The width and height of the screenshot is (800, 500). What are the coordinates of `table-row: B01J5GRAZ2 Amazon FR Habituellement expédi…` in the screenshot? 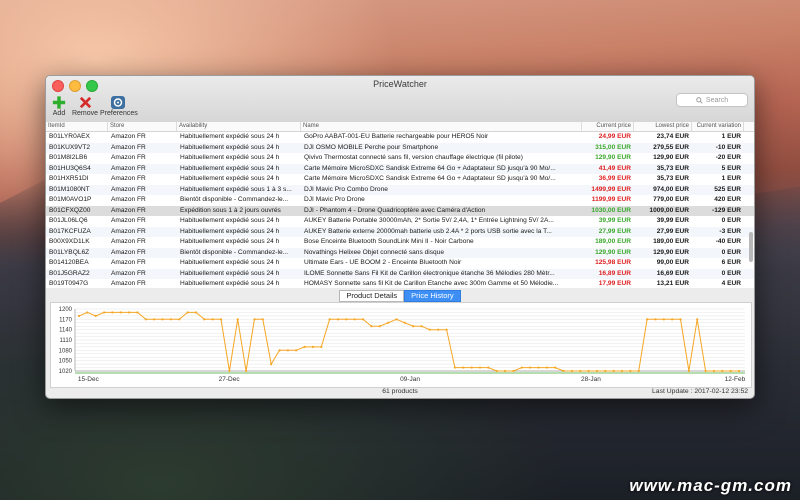 It's located at (400, 273).